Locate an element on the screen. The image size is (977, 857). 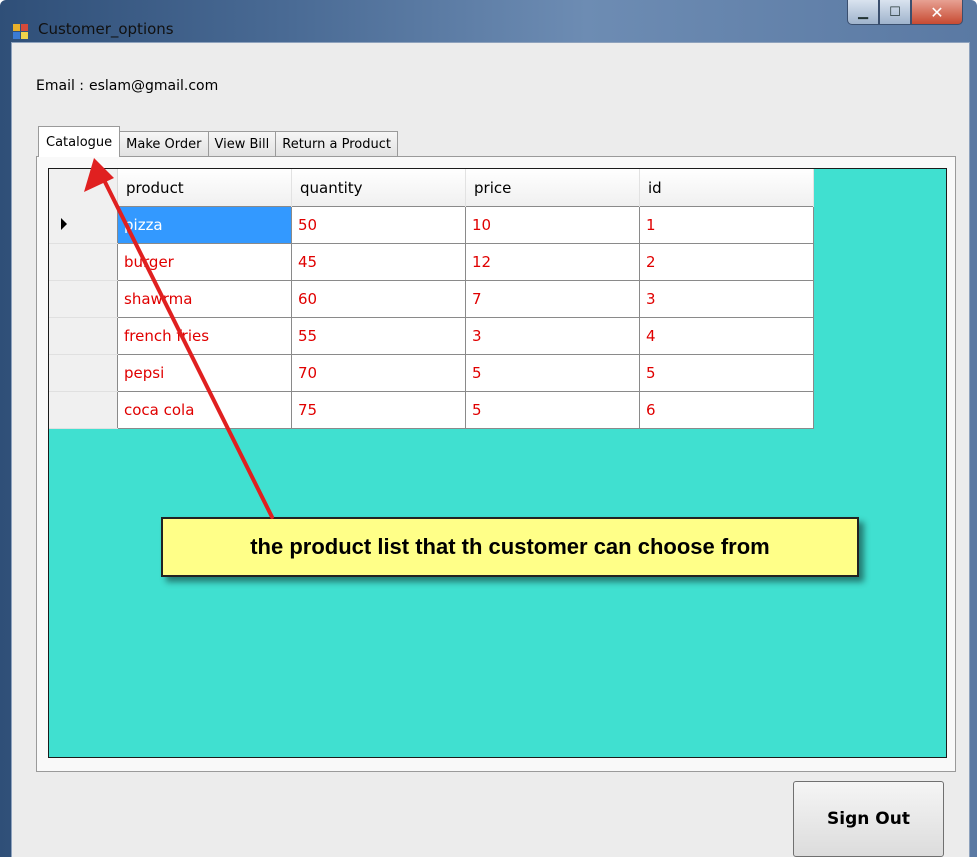
grid-header-row: product quantity price id is located at coordinates (431, 188).